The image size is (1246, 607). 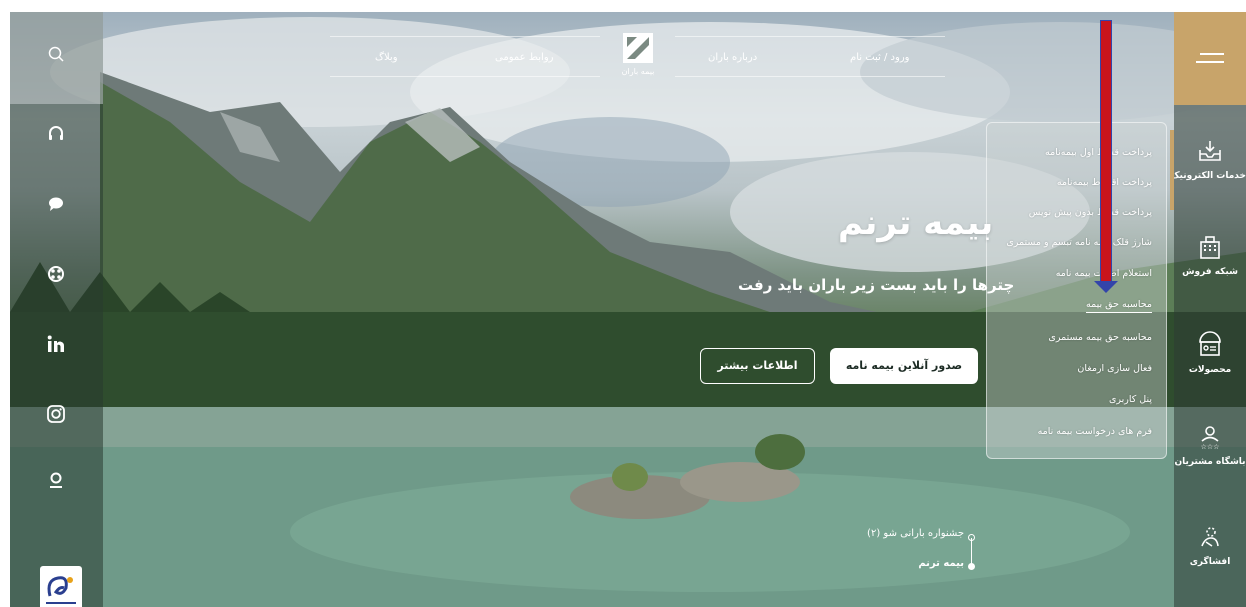 I want to click on active-tab-indicator, so click(x=1172, y=170).